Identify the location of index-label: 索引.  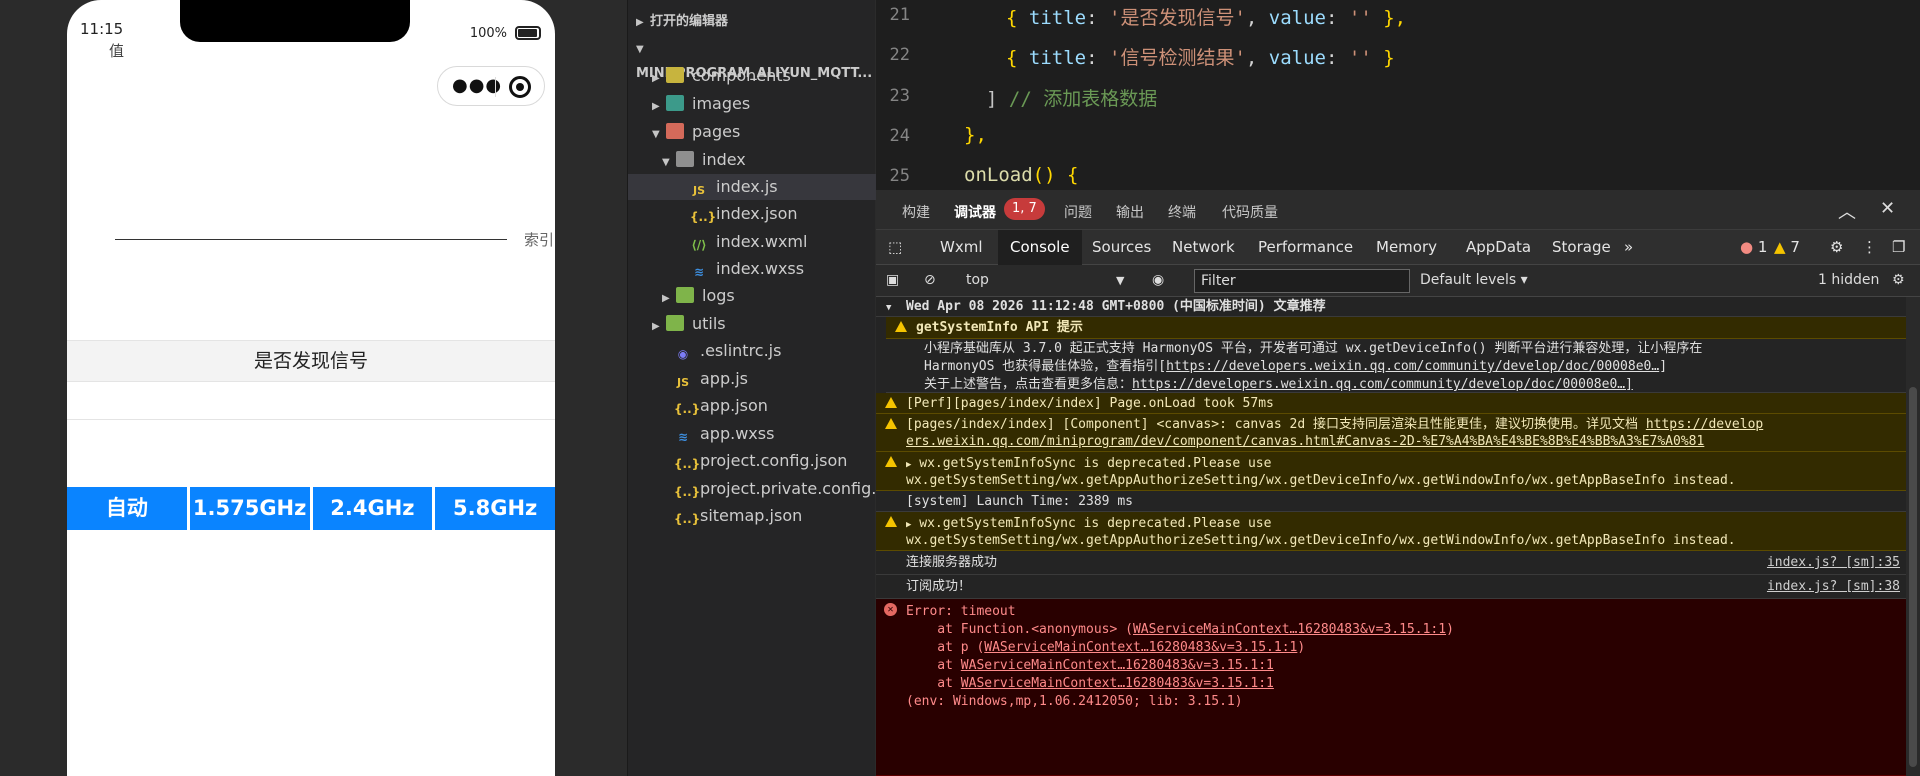
(539, 240).